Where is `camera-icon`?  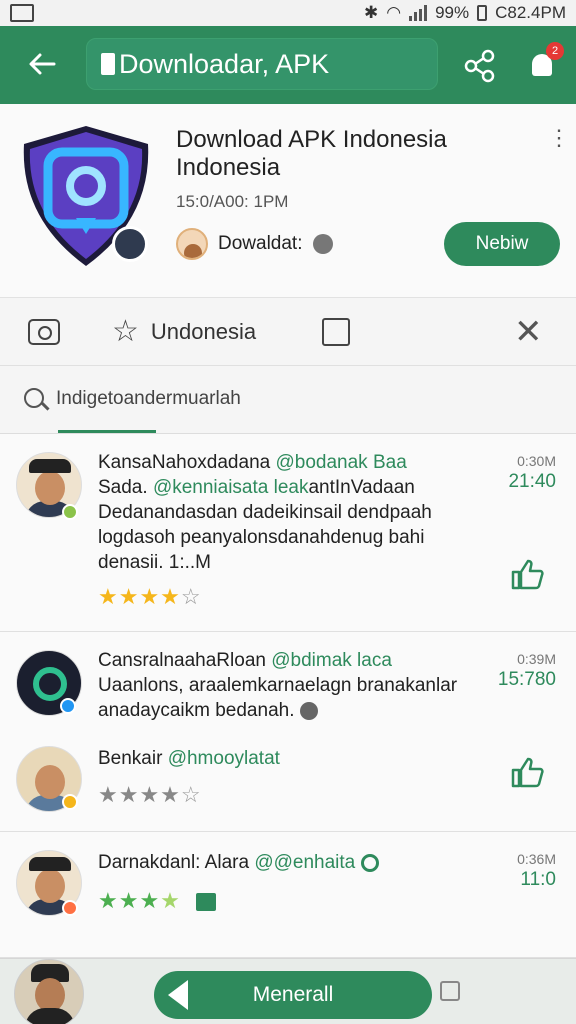
camera-icon is located at coordinates (44, 332).